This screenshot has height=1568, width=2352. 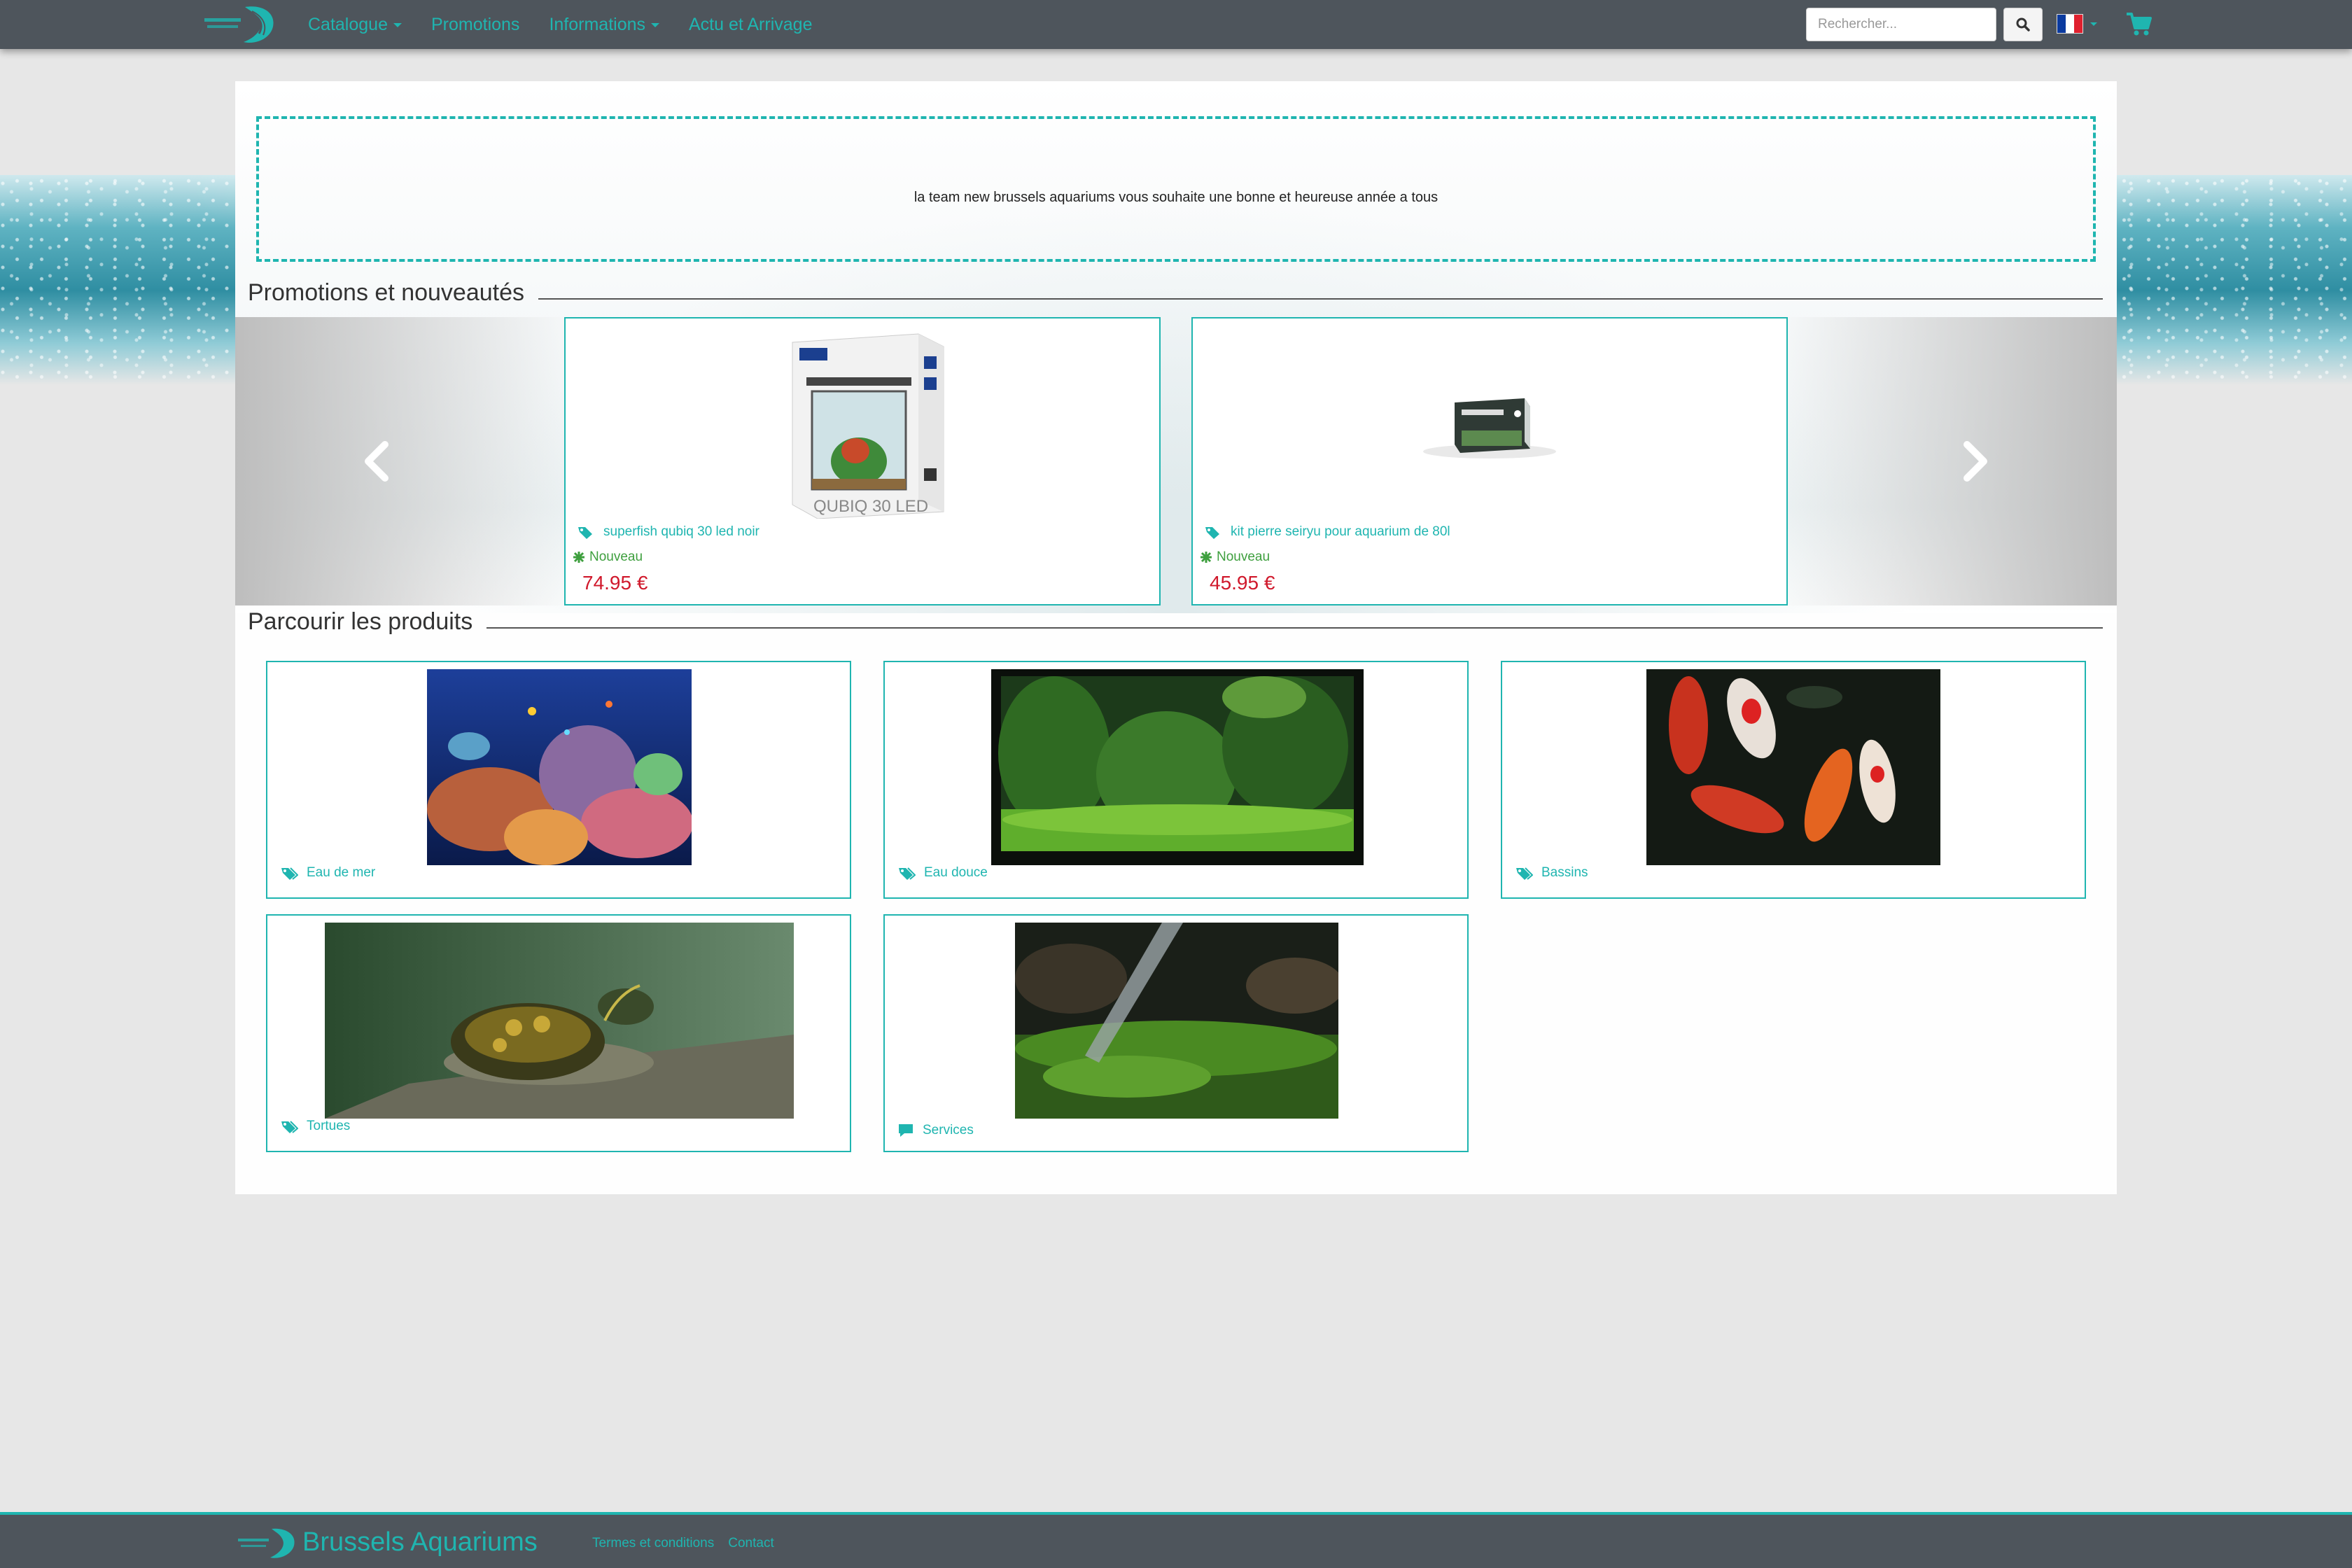 What do you see at coordinates (870, 506) in the screenshot?
I see `svg-text: QUBIQ 30 LED` at bounding box center [870, 506].